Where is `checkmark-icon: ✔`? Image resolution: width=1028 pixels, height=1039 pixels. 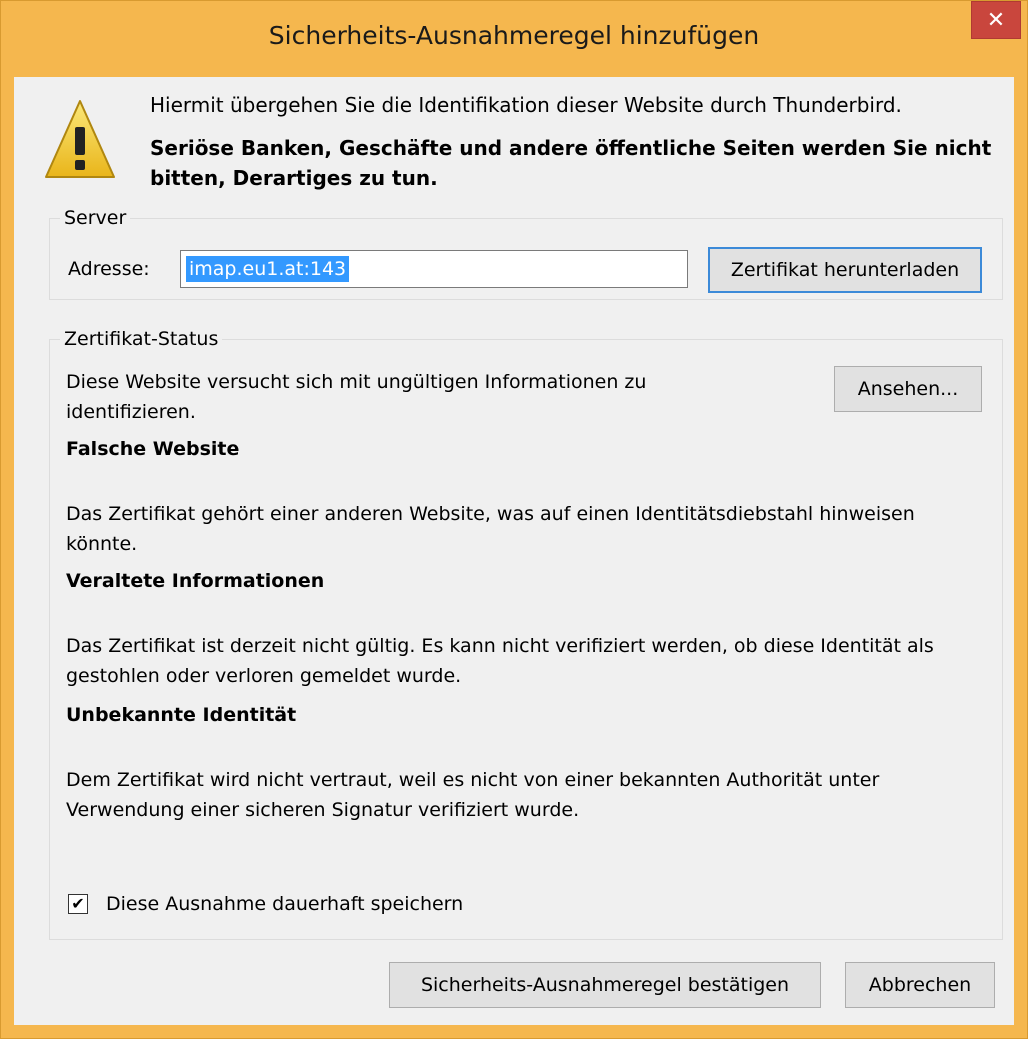 checkmark-icon: ✔ is located at coordinates (78, 903).